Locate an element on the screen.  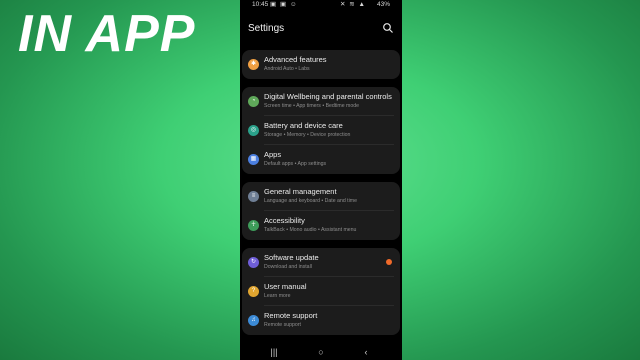
sliders-icon: ≡ is located at coordinates (253, 196).